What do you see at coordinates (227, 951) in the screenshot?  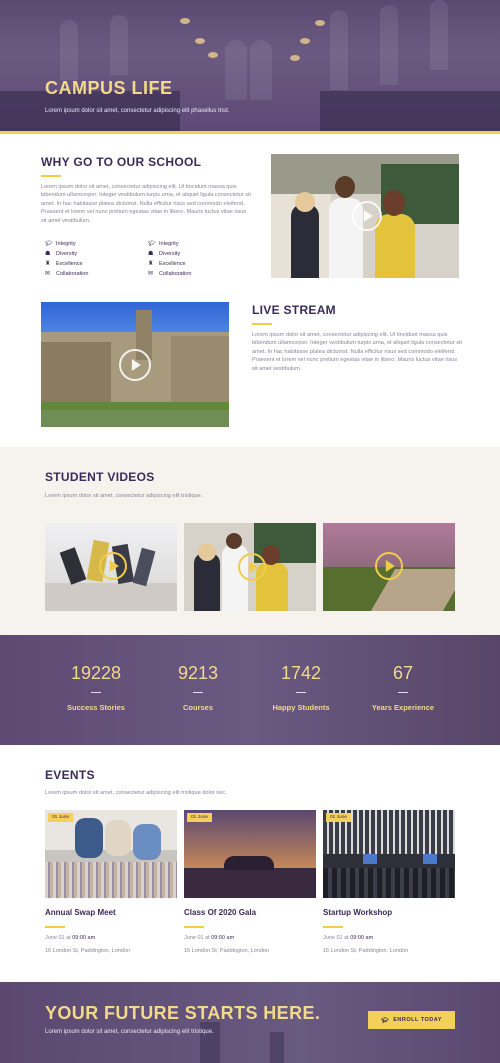 I see `event-address-2: 16 London St, Paddington, London` at bounding box center [227, 951].